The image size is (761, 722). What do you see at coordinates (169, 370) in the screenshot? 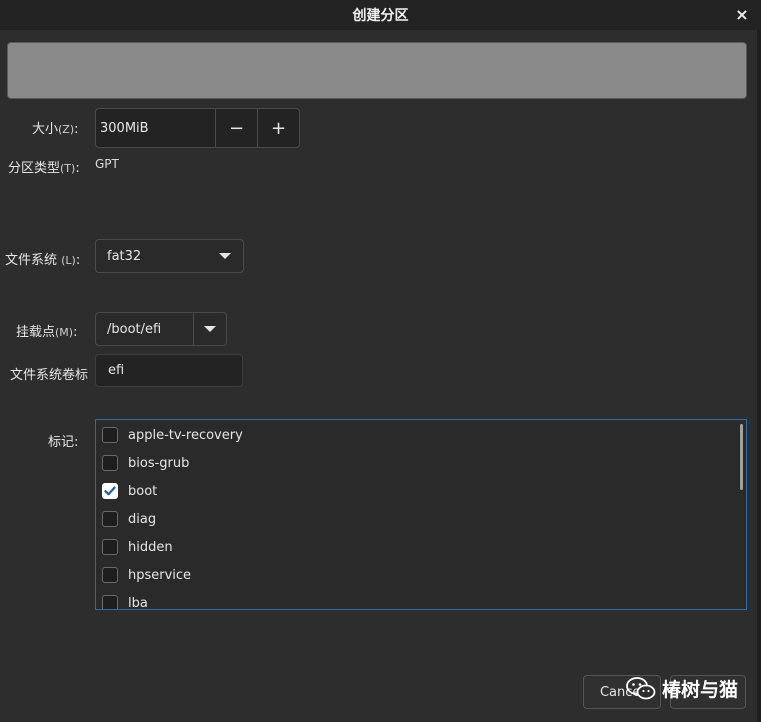
I see `fs-label-input: efi` at bounding box center [169, 370].